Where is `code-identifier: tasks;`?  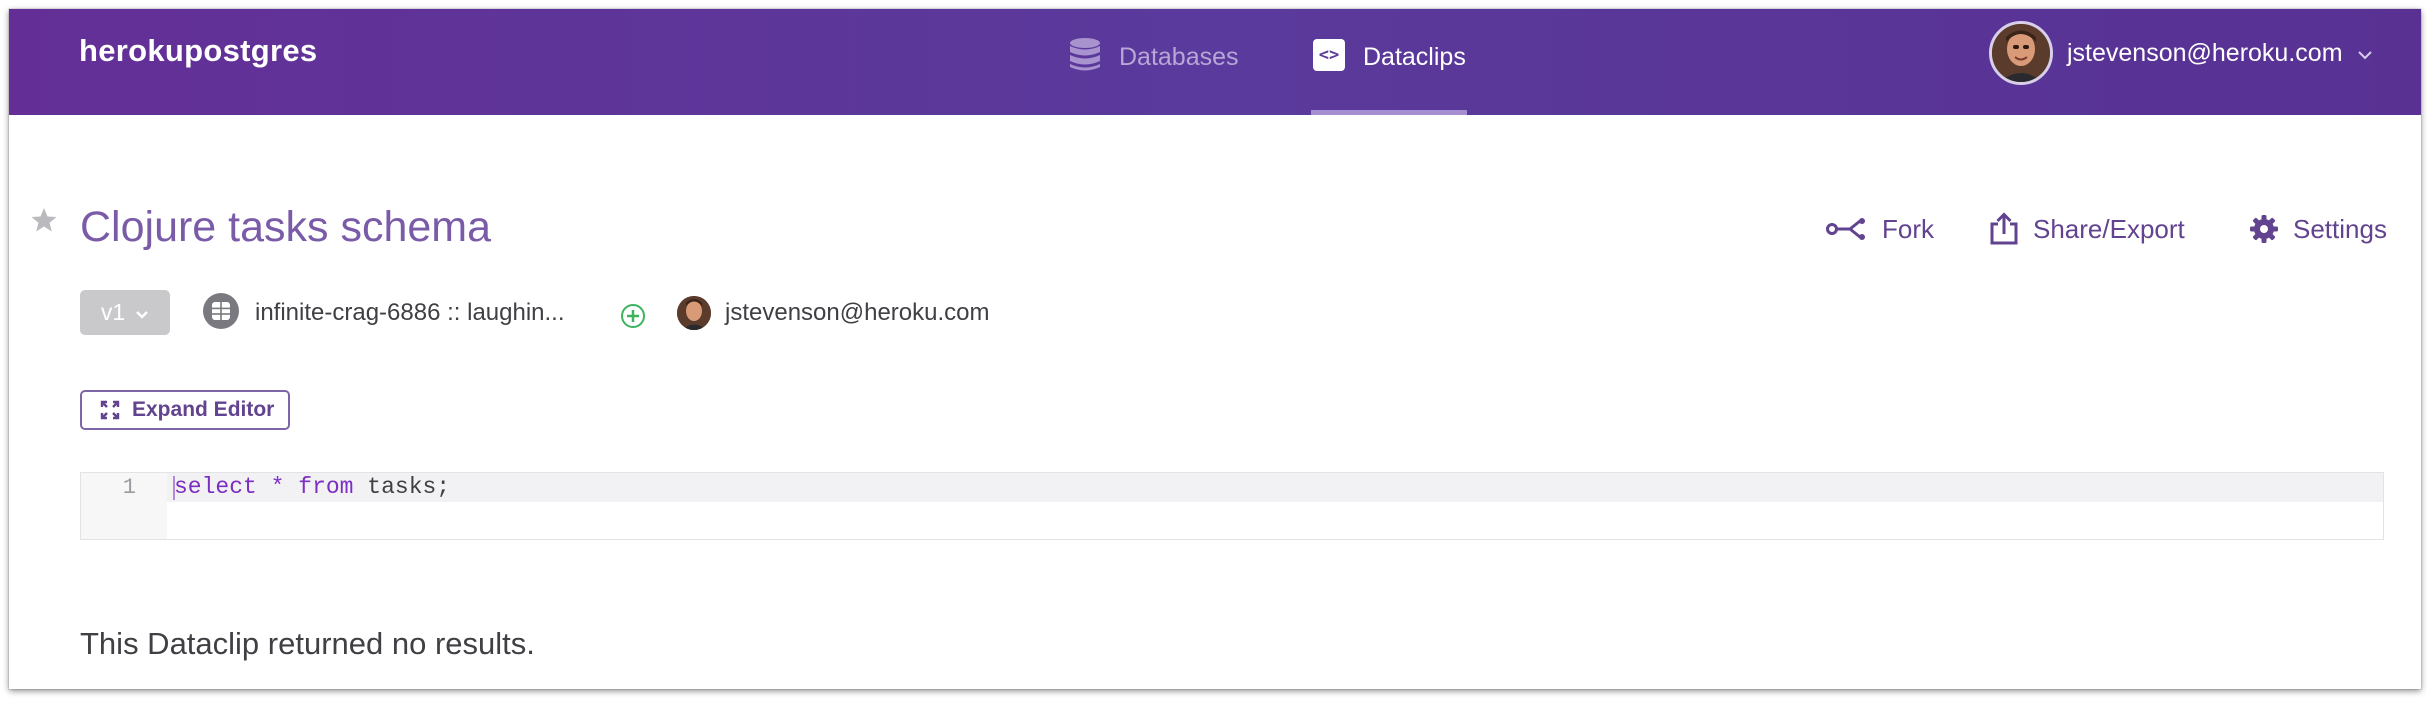 code-identifier: tasks; is located at coordinates (409, 487).